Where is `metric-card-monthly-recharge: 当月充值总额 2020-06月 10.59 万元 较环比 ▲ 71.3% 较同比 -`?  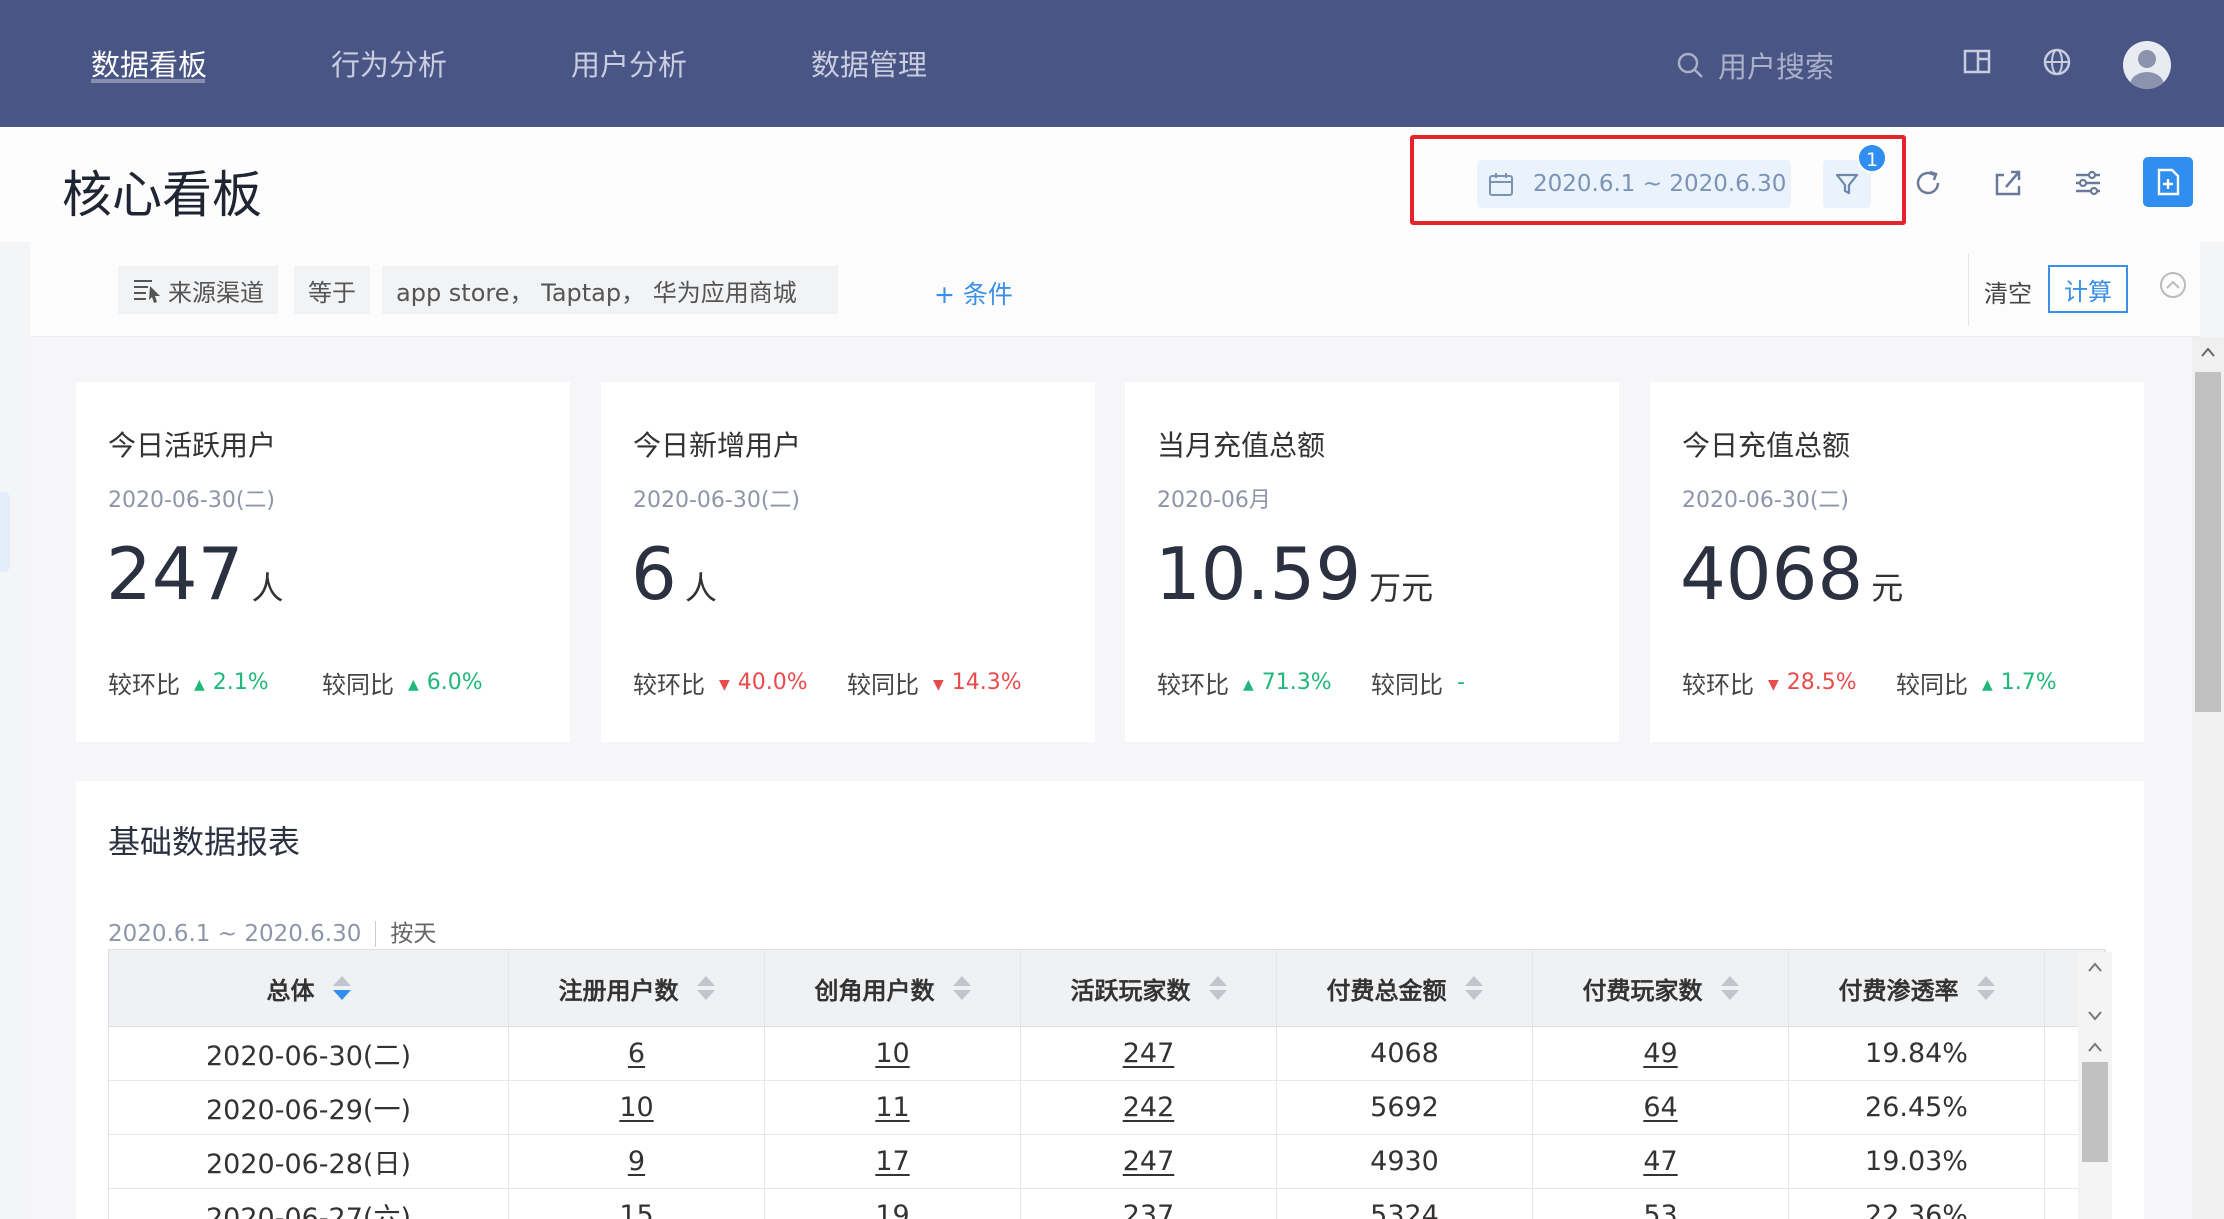
metric-card-monthly-recharge: 当月充值总额 2020-06月 10.59 万元 较环比 ▲ 71.3% 较同比 - is located at coordinates (1372, 562).